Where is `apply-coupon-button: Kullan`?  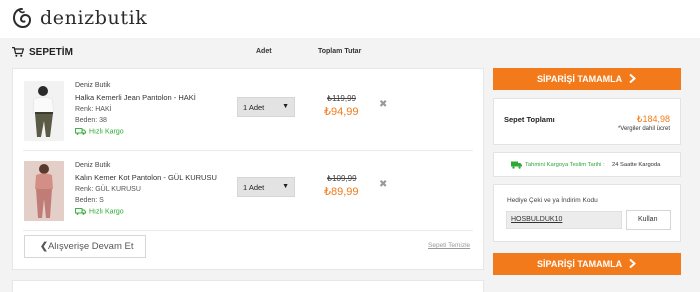
apply-coupon-button: Kullan is located at coordinates (648, 220).